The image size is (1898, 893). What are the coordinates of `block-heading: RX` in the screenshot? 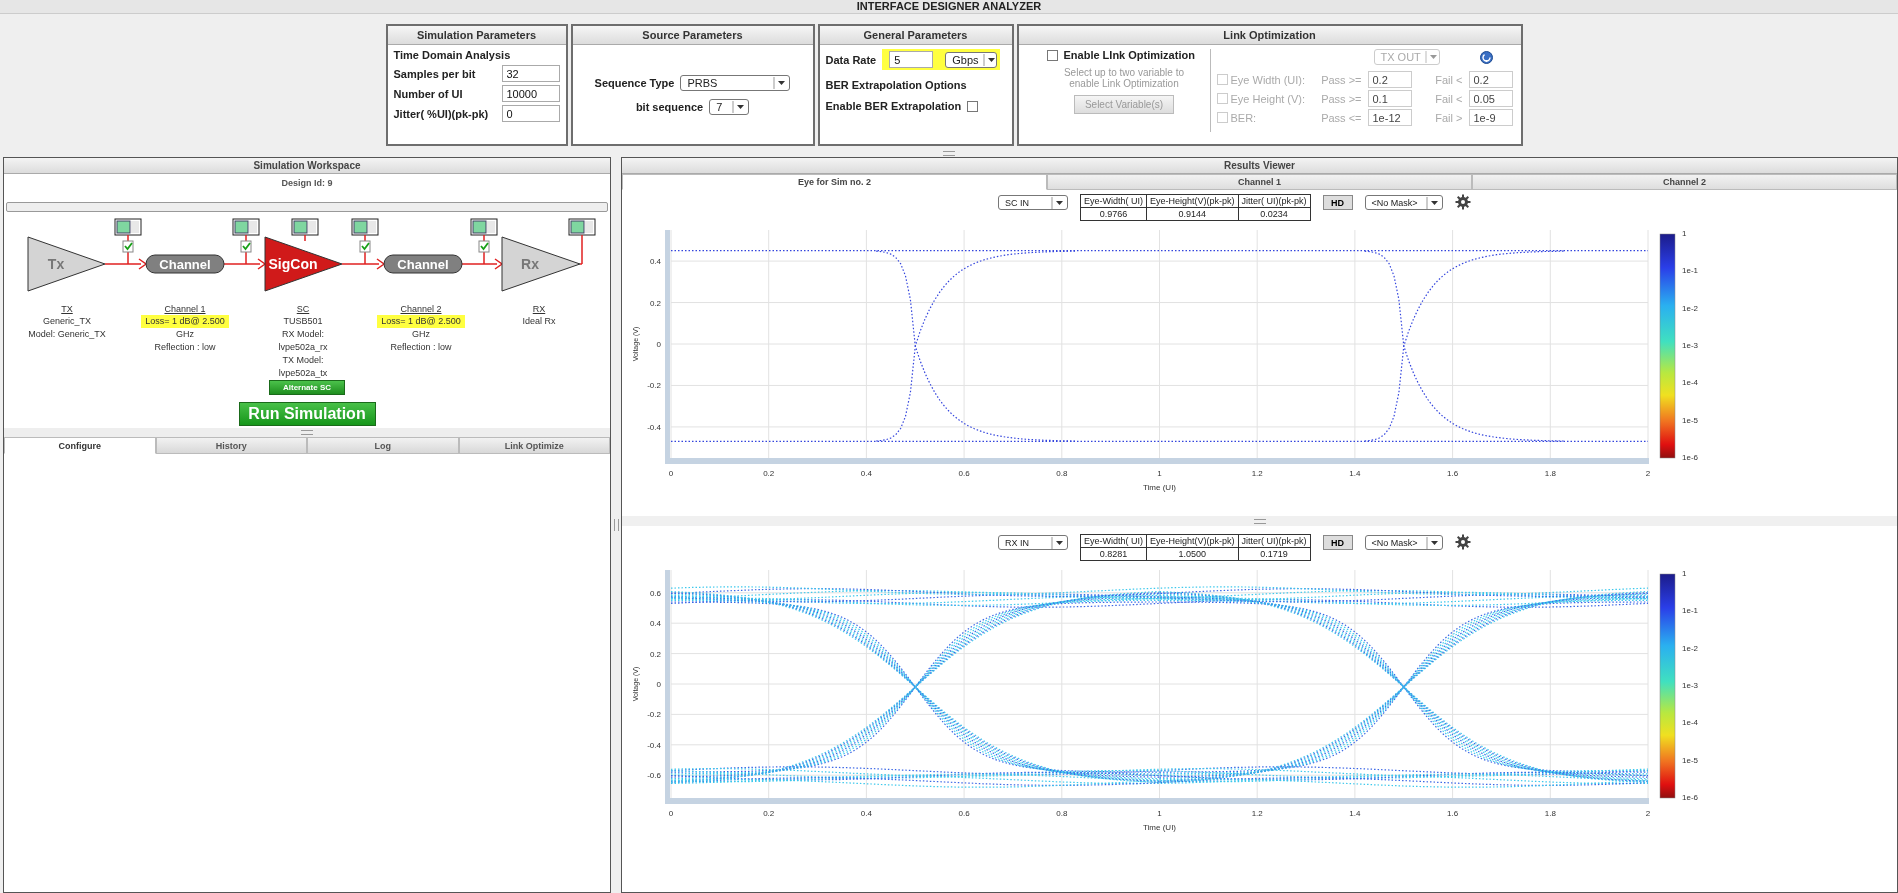 It's located at (539, 309).